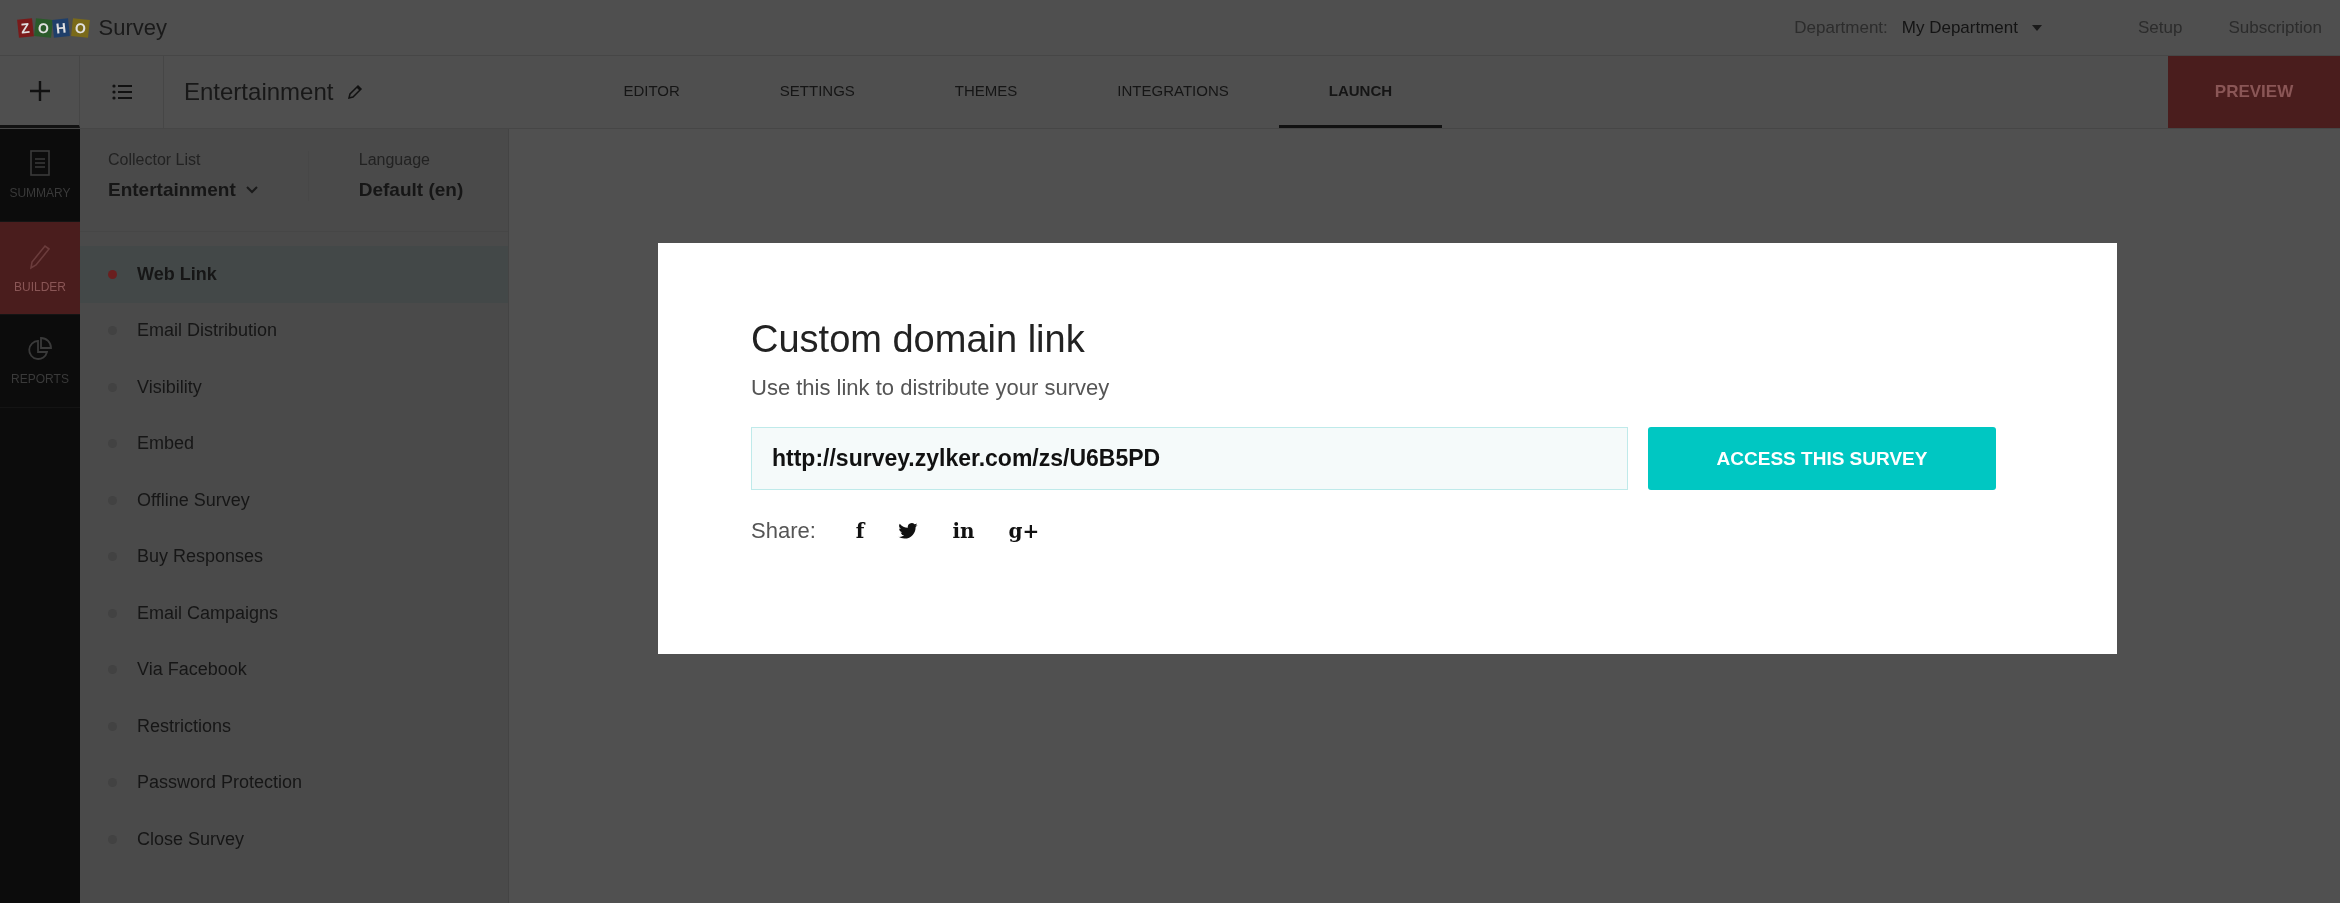 The image size is (2340, 903). Describe the element at coordinates (25, 27) in the screenshot. I see `logo-letter: Z` at that location.